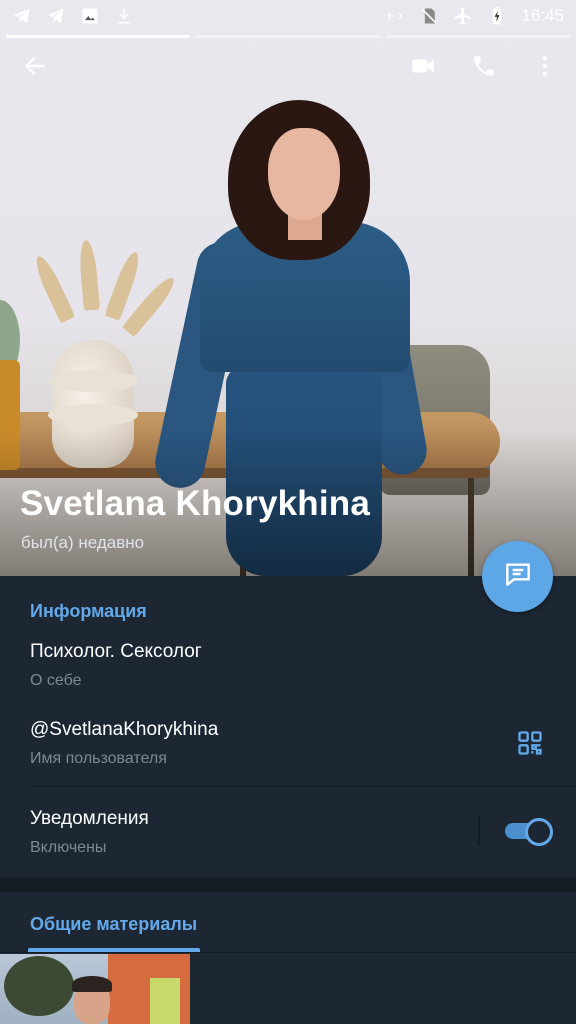 Image resolution: width=576 pixels, height=1024 pixels. I want to click on tab-shared-media: Общие материалы, so click(113, 924).